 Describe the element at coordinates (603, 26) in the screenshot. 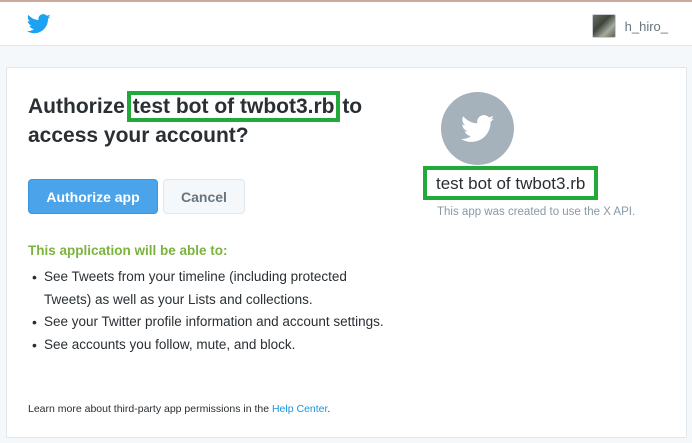

I see `avatar` at that location.